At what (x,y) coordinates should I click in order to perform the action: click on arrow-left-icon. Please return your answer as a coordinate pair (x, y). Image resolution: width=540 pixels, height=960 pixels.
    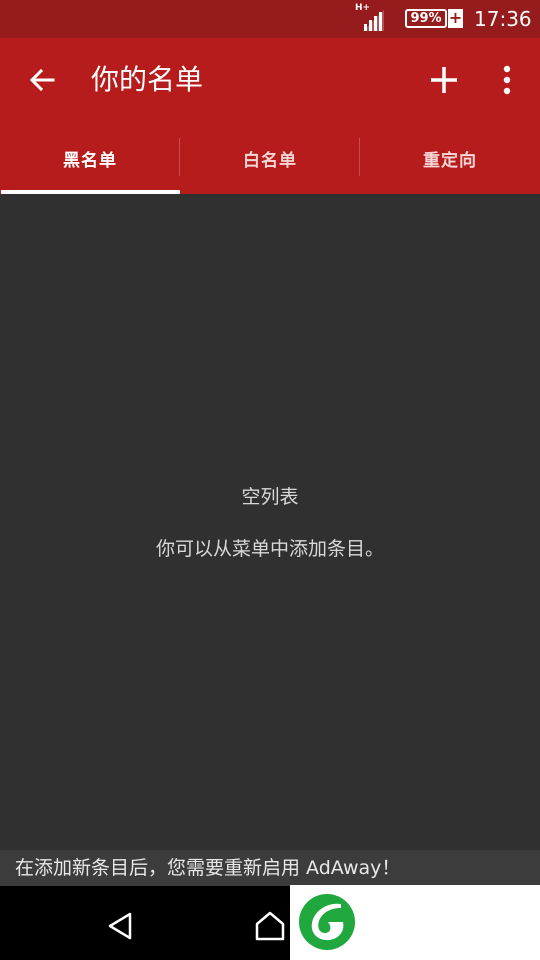
    Looking at the image, I should click on (42, 80).